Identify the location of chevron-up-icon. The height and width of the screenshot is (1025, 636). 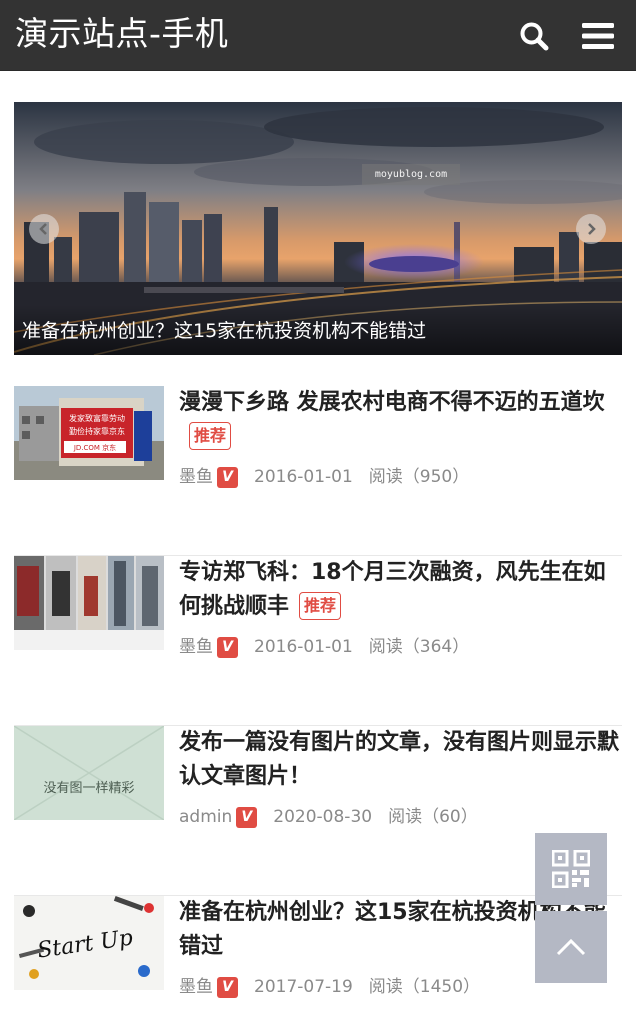
(571, 947).